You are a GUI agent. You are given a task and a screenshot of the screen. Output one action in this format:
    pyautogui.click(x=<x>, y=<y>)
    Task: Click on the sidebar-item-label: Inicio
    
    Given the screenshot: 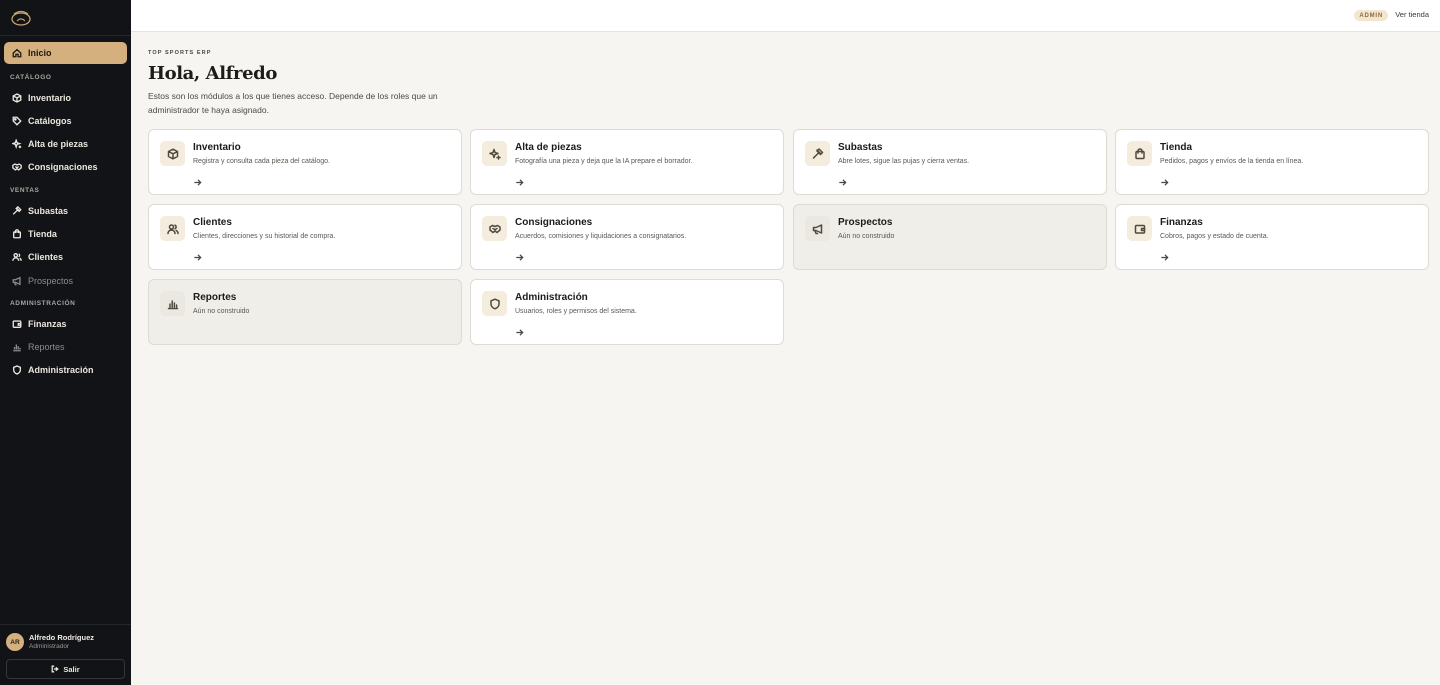 What is the action you would take?
    pyautogui.click(x=40, y=53)
    